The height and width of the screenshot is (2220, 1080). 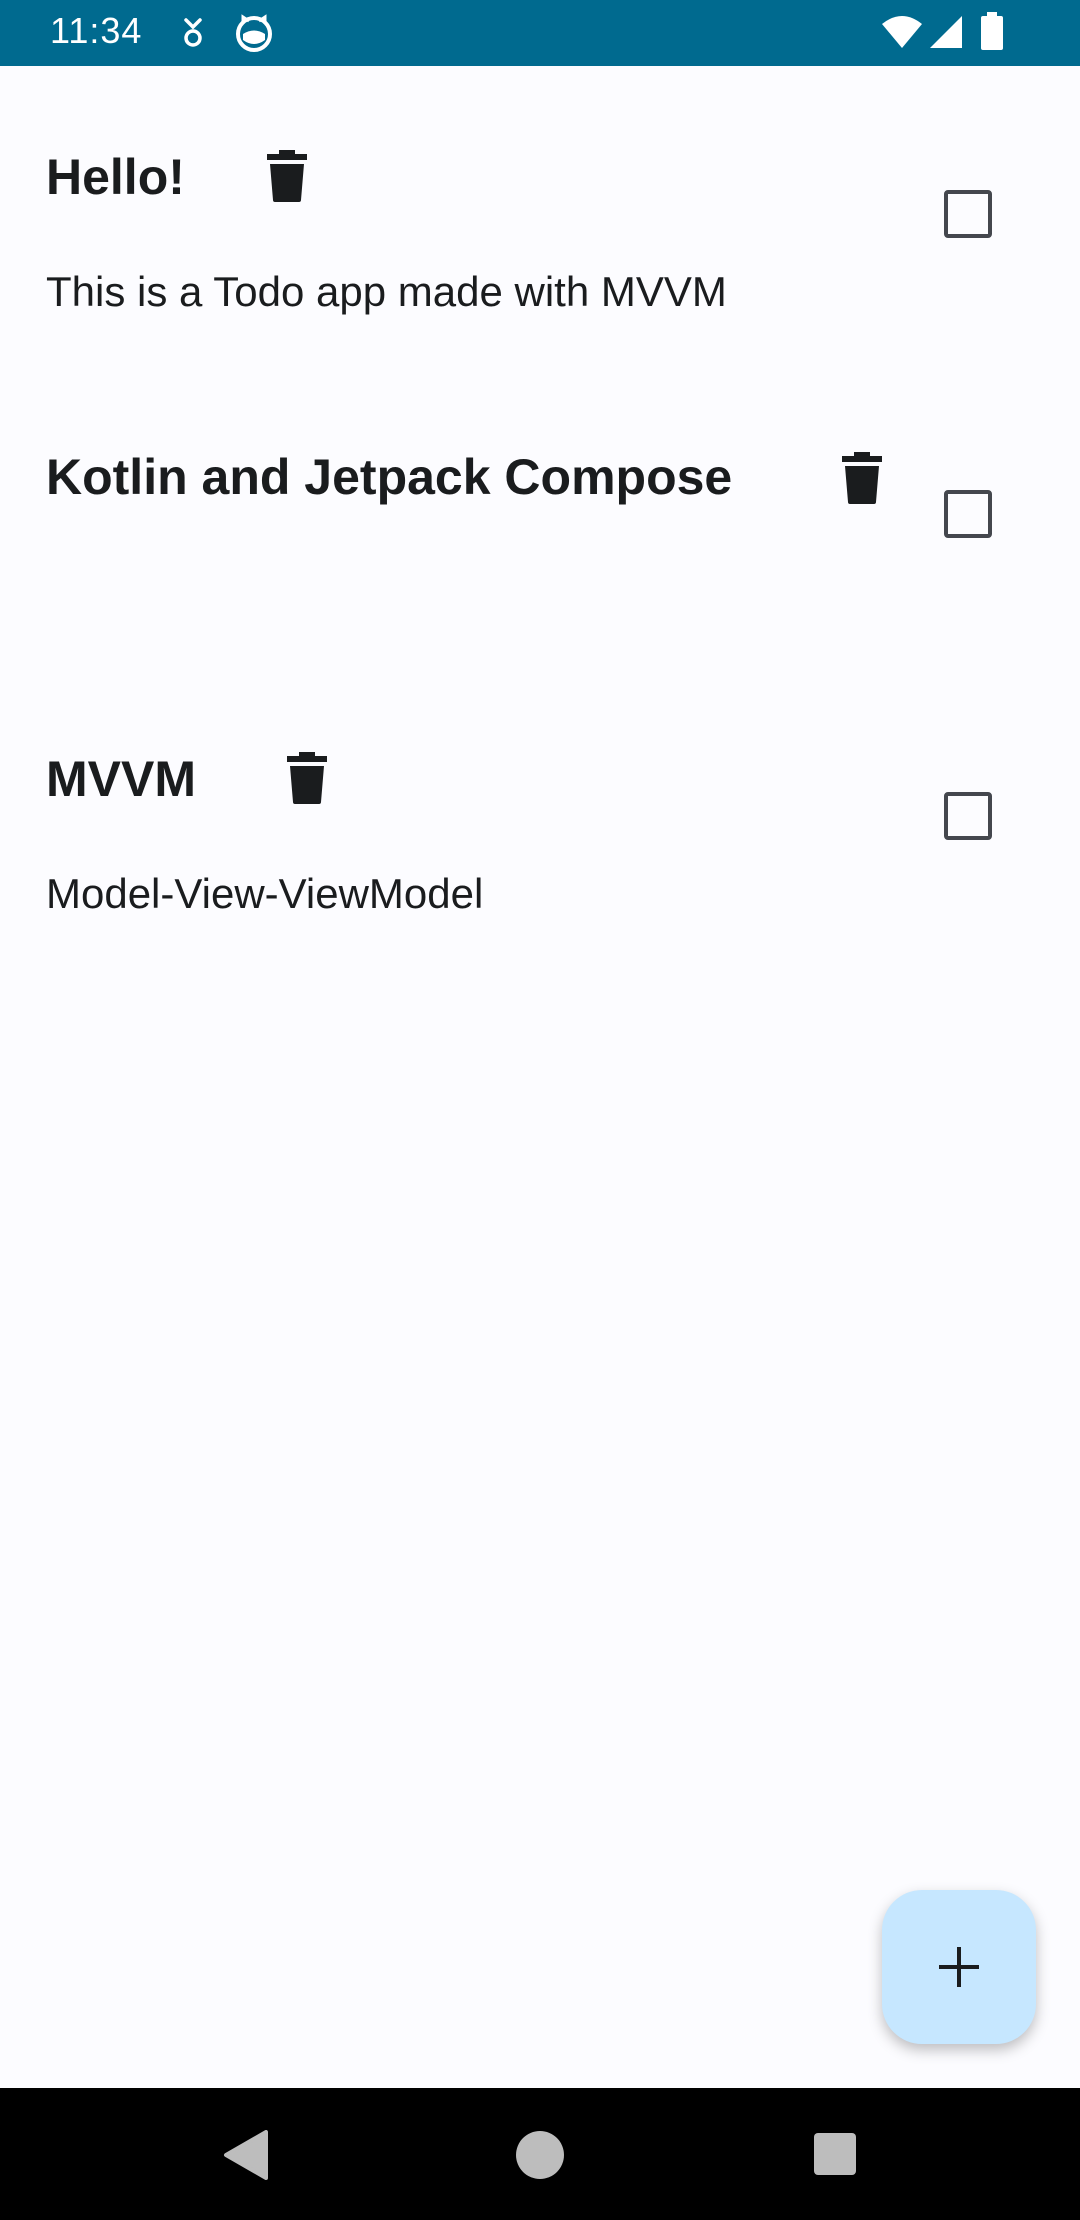 I want to click on todo-item: Hello! This is a Todo app made with MVVM, so click(x=540, y=206).